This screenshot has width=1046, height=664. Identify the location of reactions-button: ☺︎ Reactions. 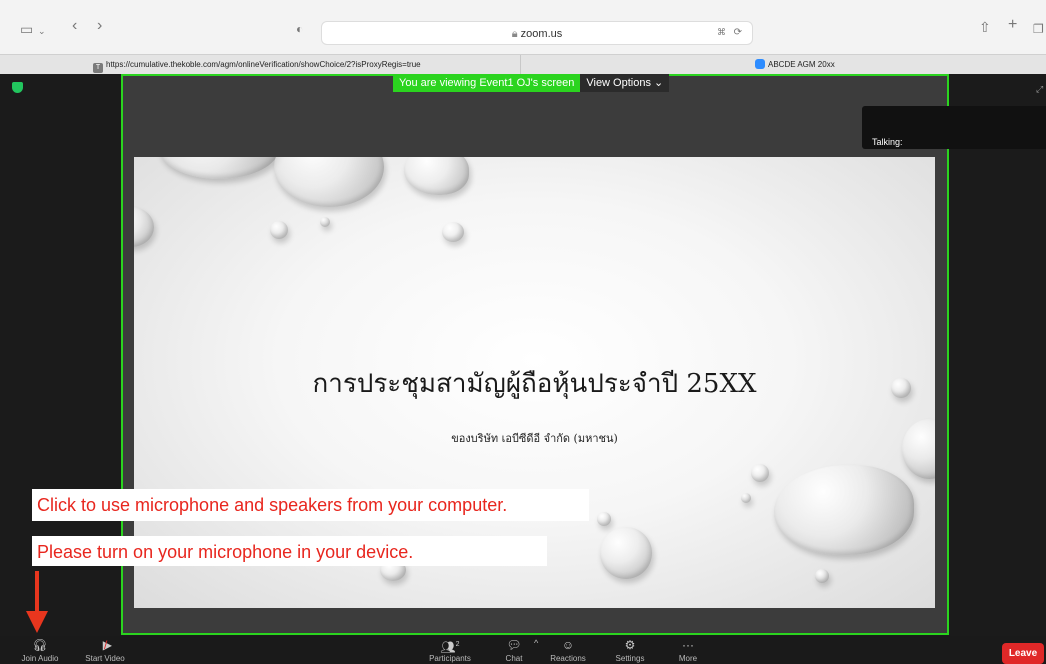
(568, 650).